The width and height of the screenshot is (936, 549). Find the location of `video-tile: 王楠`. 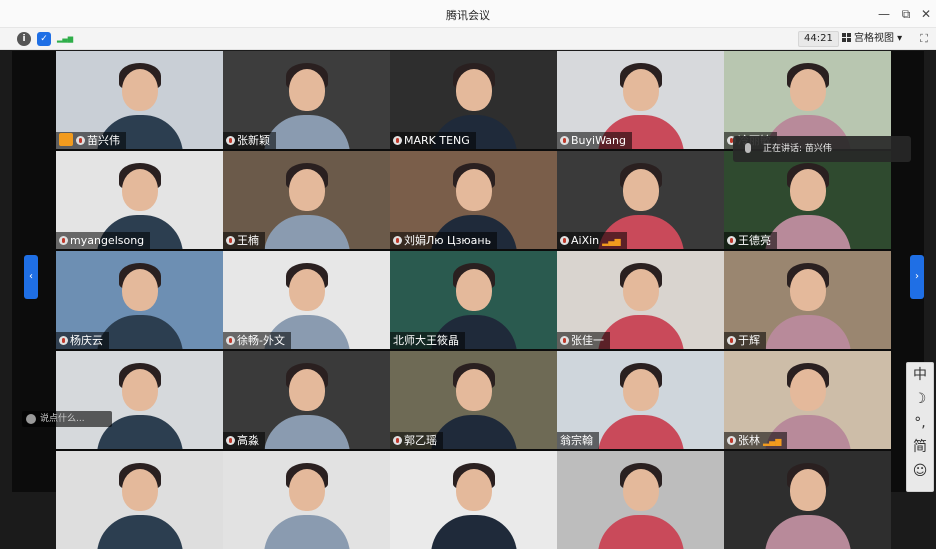

video-tile: 王楠 is located at coordinates (306, 200).